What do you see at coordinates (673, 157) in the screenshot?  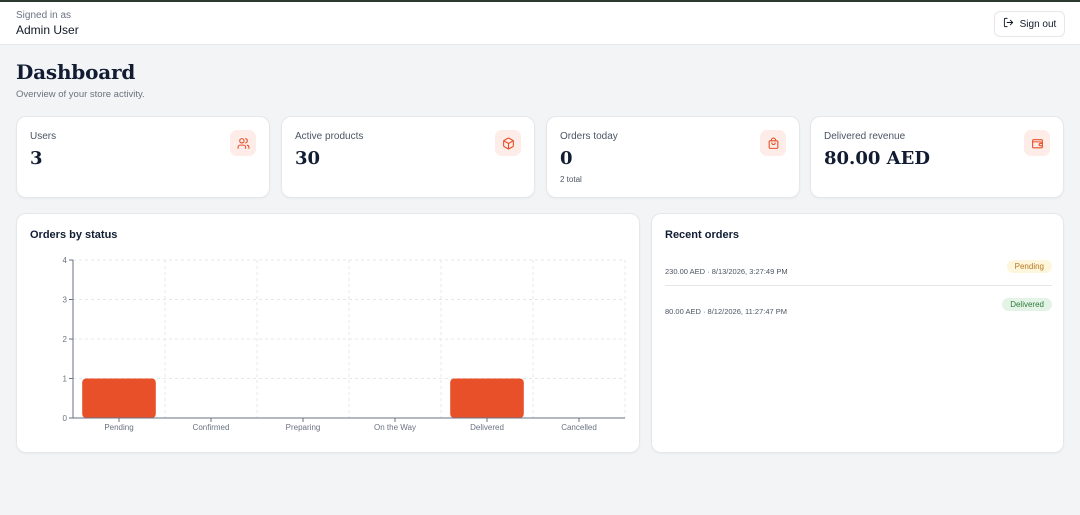 I see `stat-card-orders-today: Orders today 0 2 total` at bounding box center [673, 157].